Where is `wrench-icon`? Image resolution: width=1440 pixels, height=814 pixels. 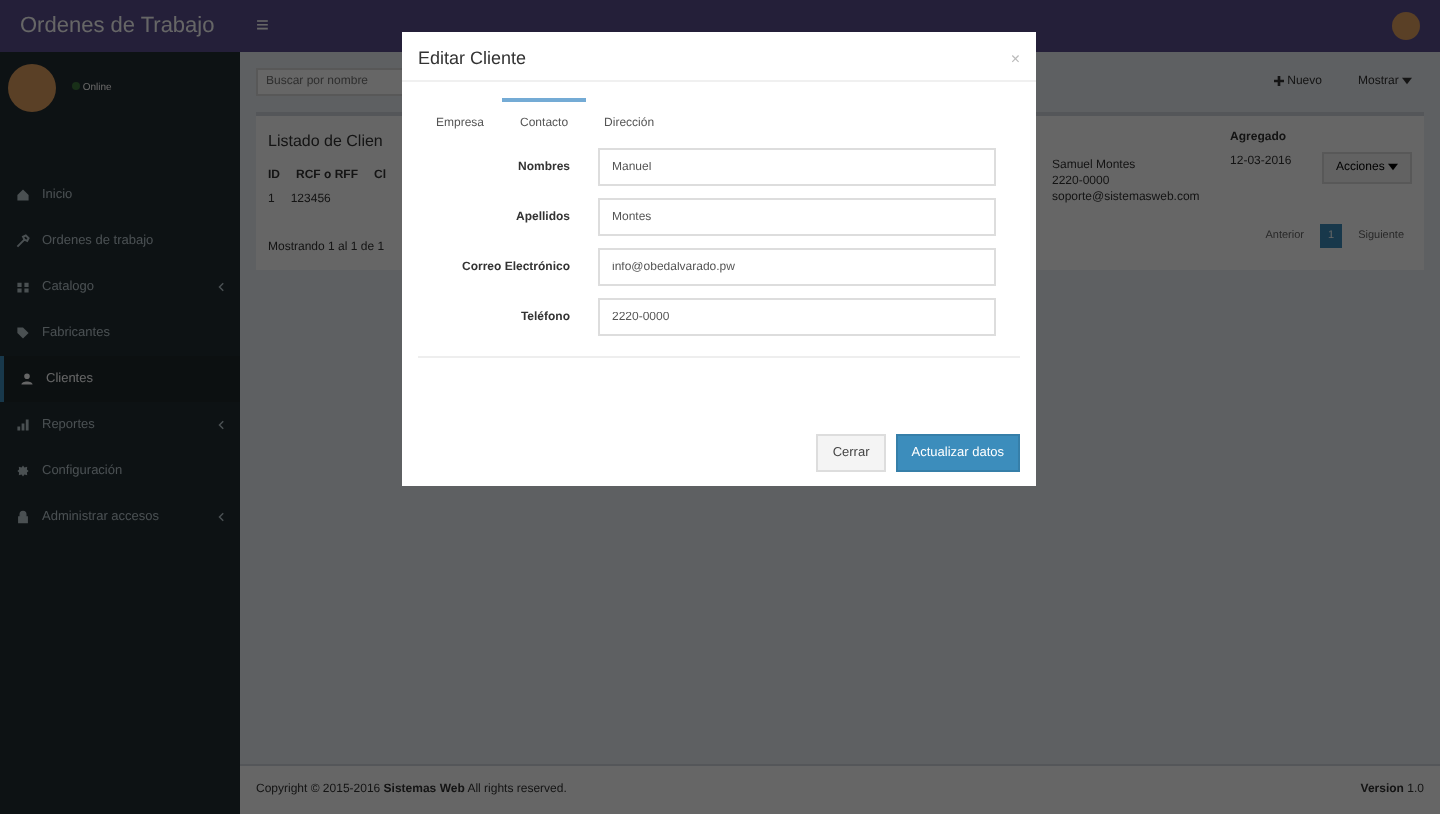 wrench-icon is located at coordinates (23, 241).